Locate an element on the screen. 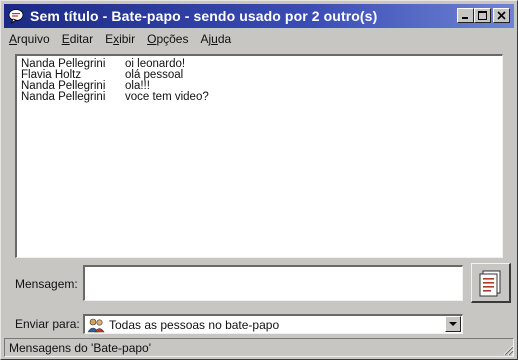  menu-arquivo: Arquivo is located at coordinates (29, 41).